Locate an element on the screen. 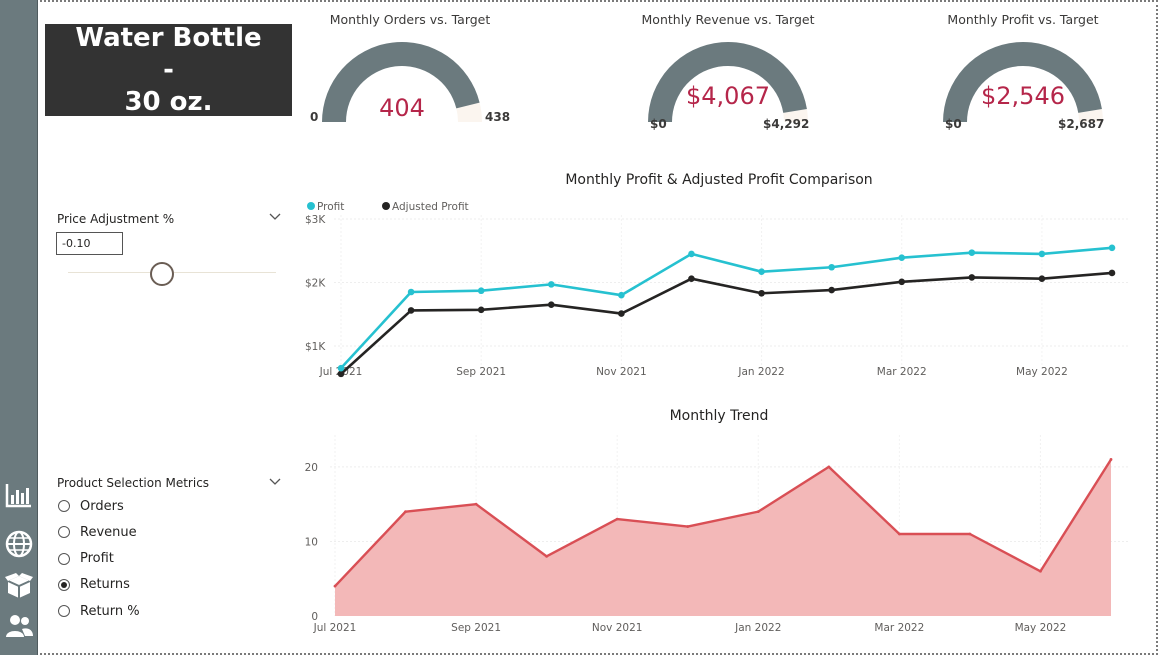 The image size is (1158, 655). gauge-value: $4,067 is located at coordinates (728, 96).